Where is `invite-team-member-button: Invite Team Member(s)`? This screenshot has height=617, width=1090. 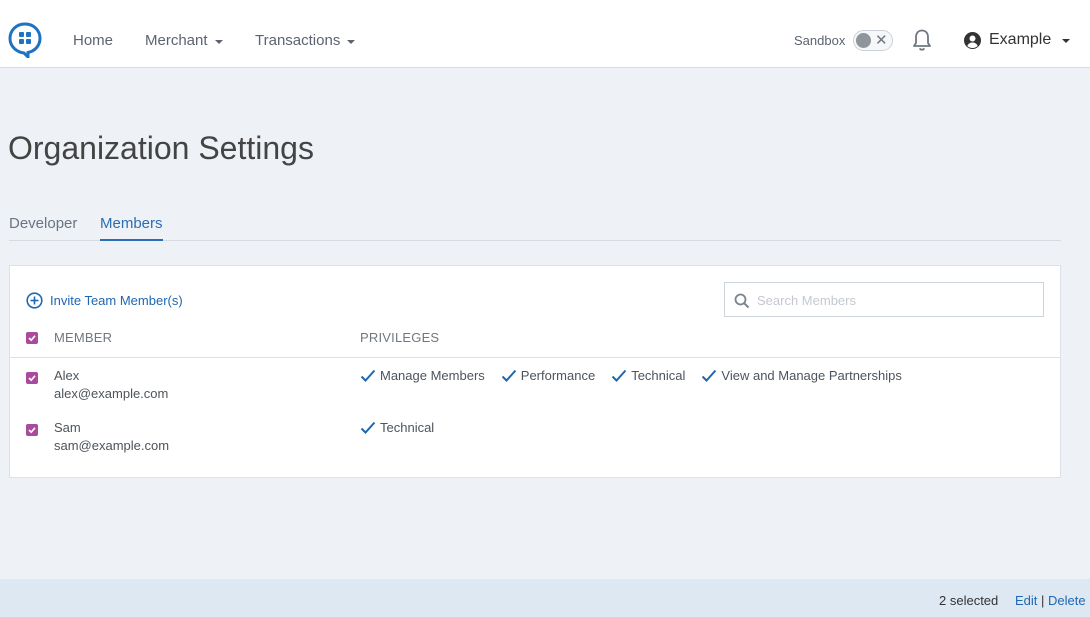 invite-team-member-button: Invite Team Member(s) is located at coordinates (104, 300).